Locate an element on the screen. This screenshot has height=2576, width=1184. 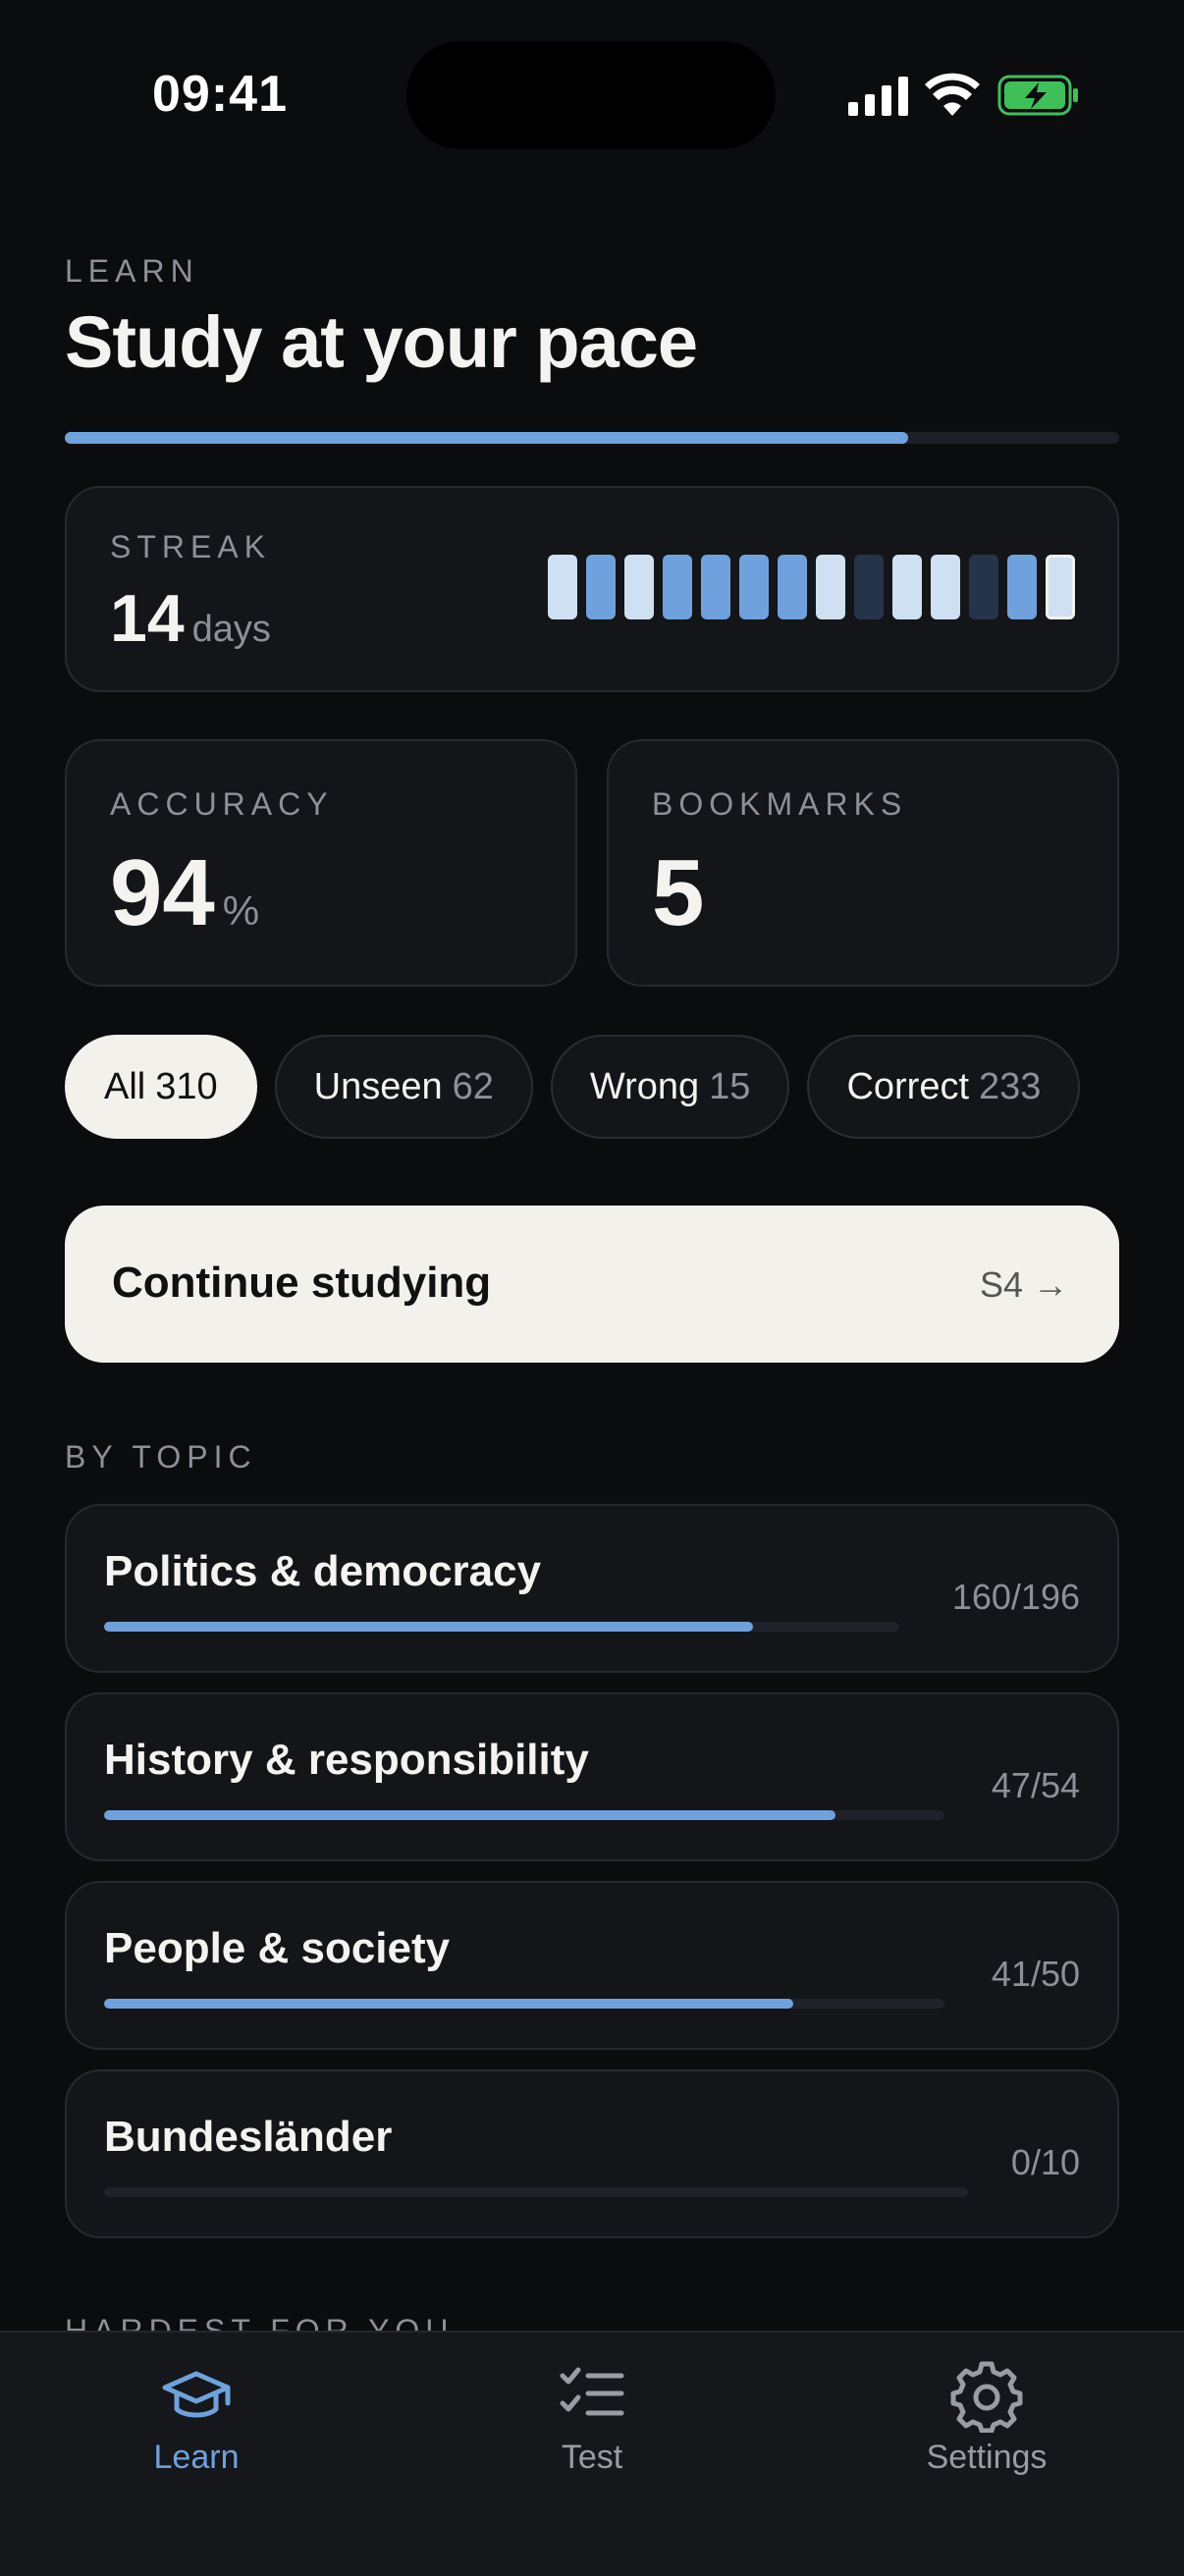
filter-chip-unseen: Unseen 62 is located at coordinates (403, 1087).